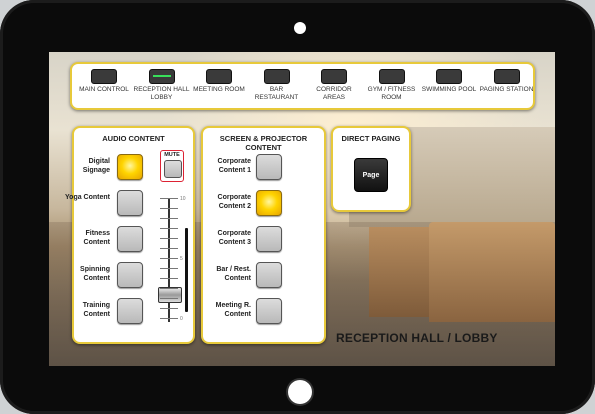 This screenshot has height=414, width=595. I want to click on background-desk-left, so click(399, 272).